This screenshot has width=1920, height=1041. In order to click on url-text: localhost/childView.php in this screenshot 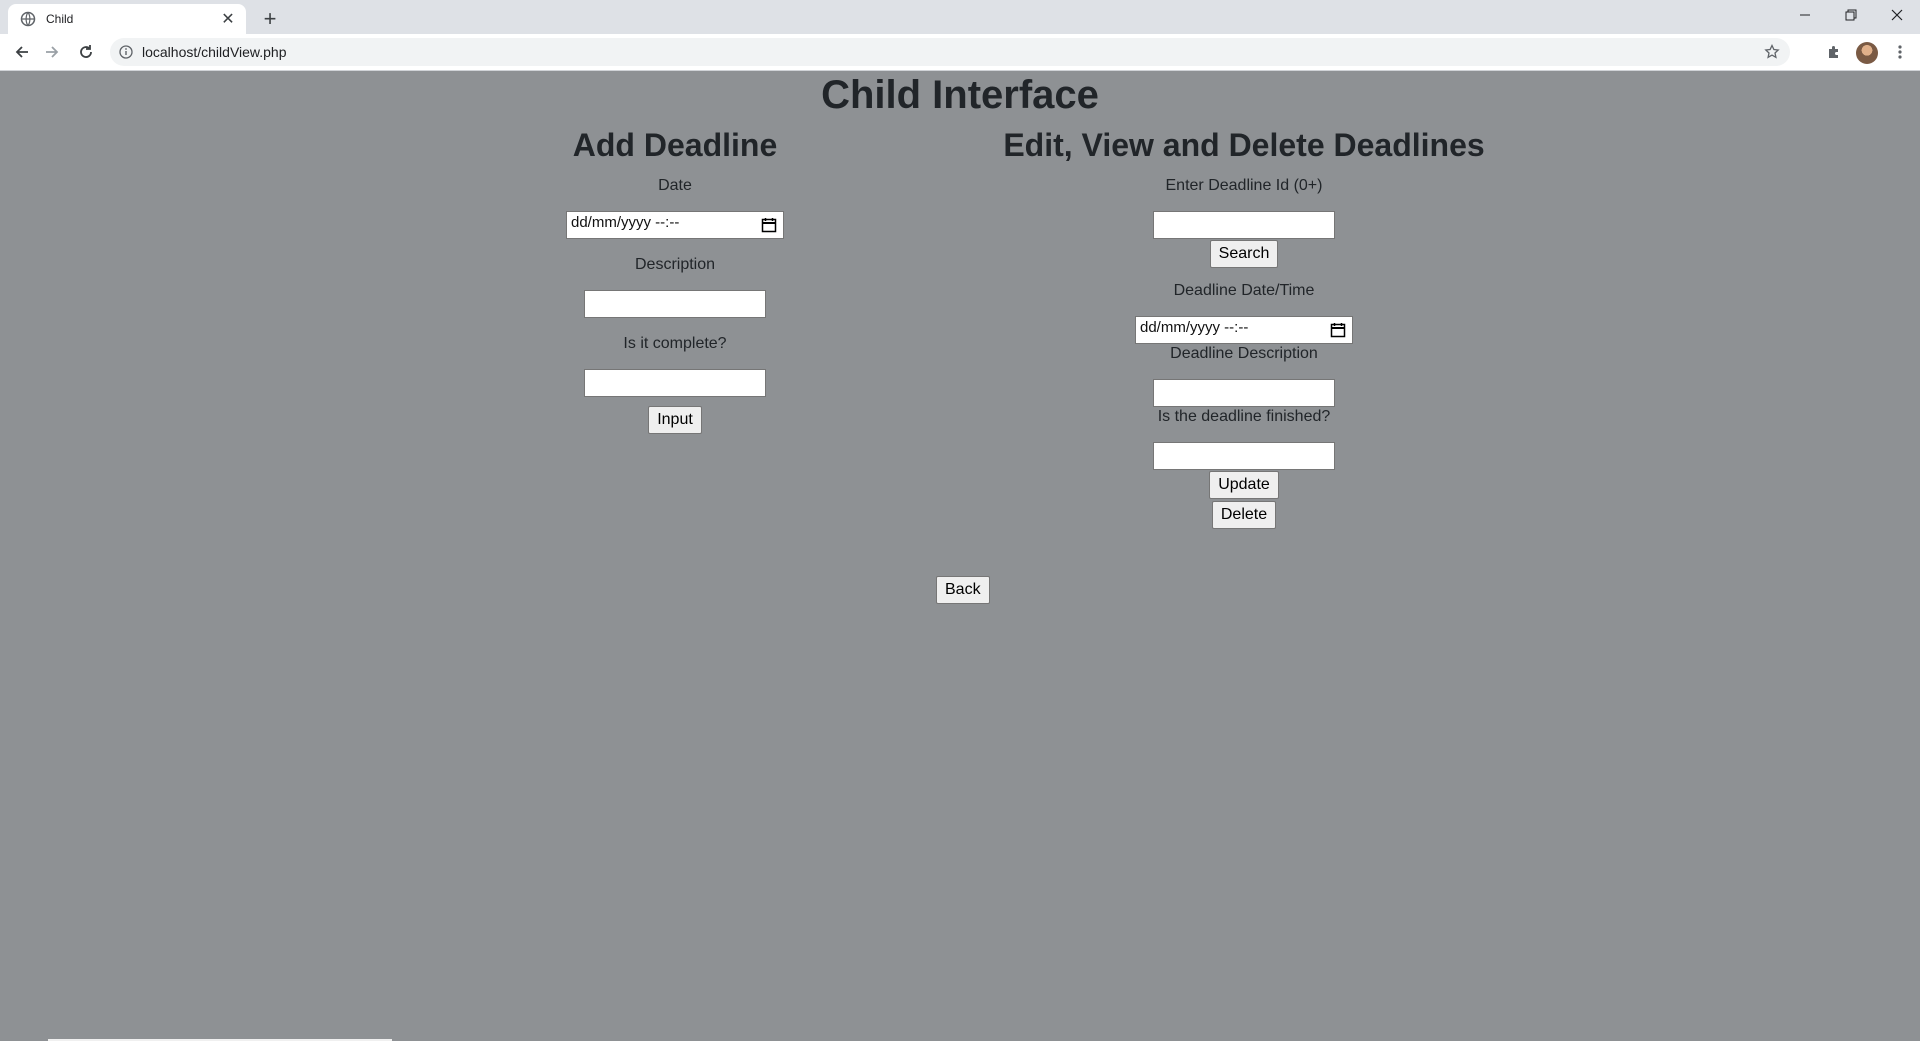, I will do `click(214, 52)`.